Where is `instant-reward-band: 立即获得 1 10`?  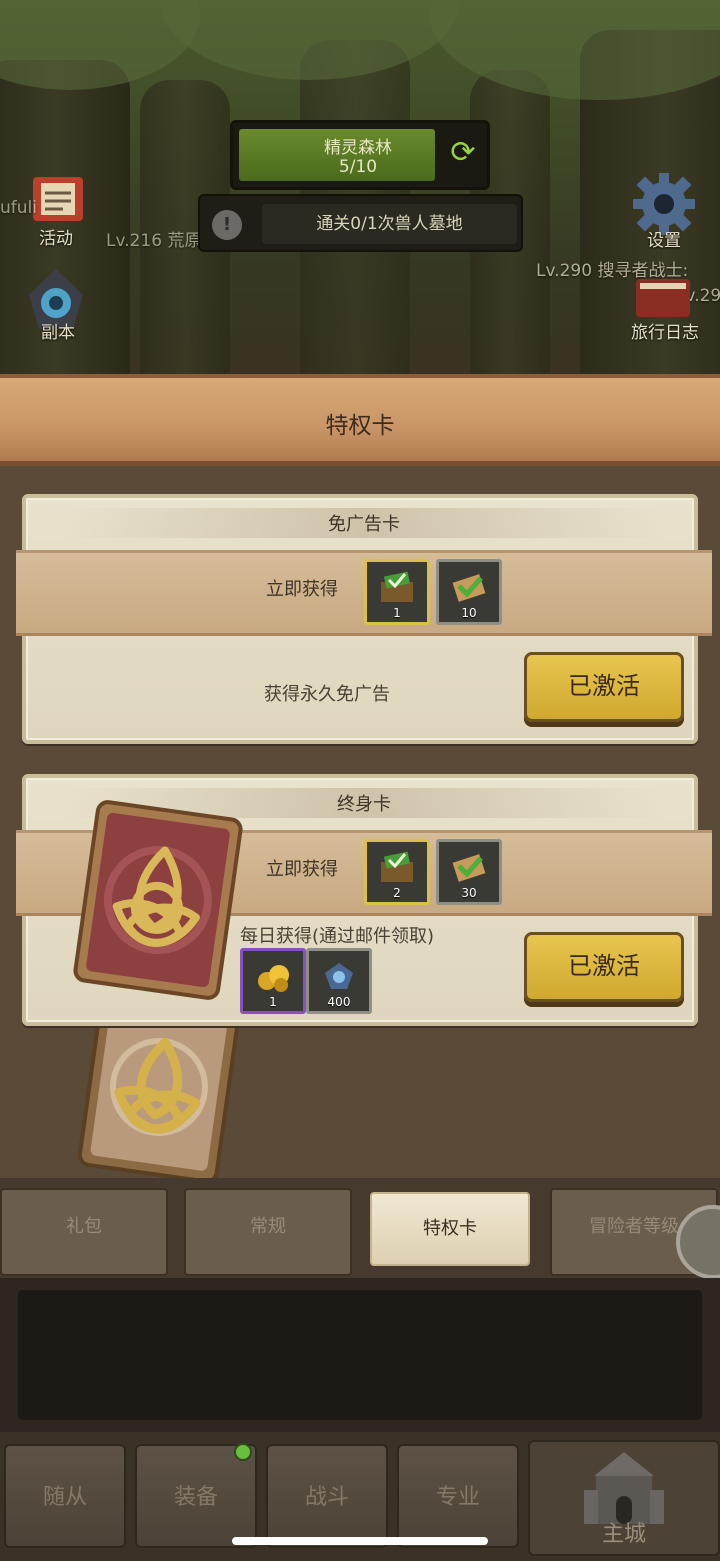
instant-reward-band: 立即获得 1 10 is located at coordinates (364, 593).